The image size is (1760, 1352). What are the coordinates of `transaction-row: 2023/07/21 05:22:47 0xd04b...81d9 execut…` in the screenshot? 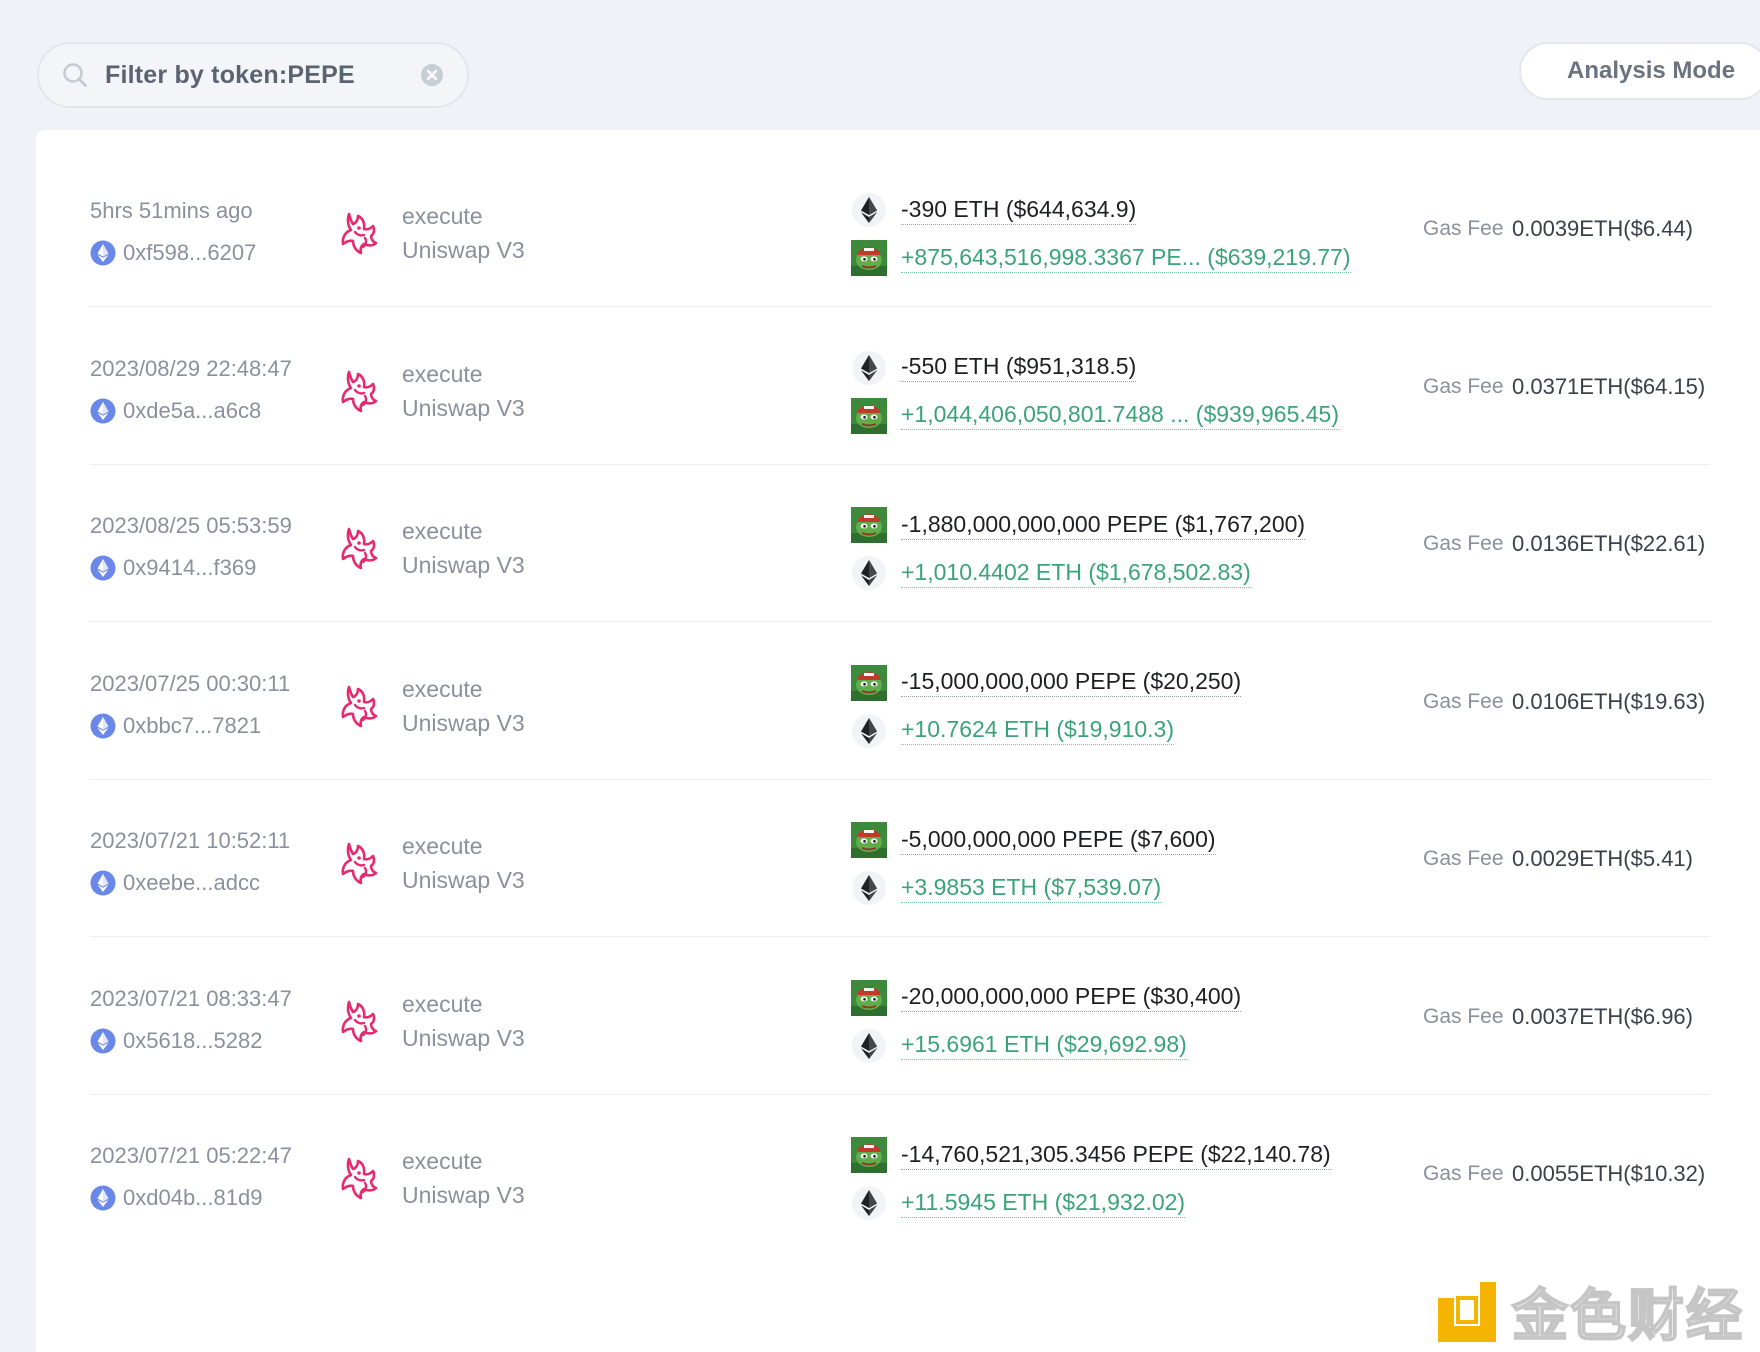 It's located at (900, 1163).